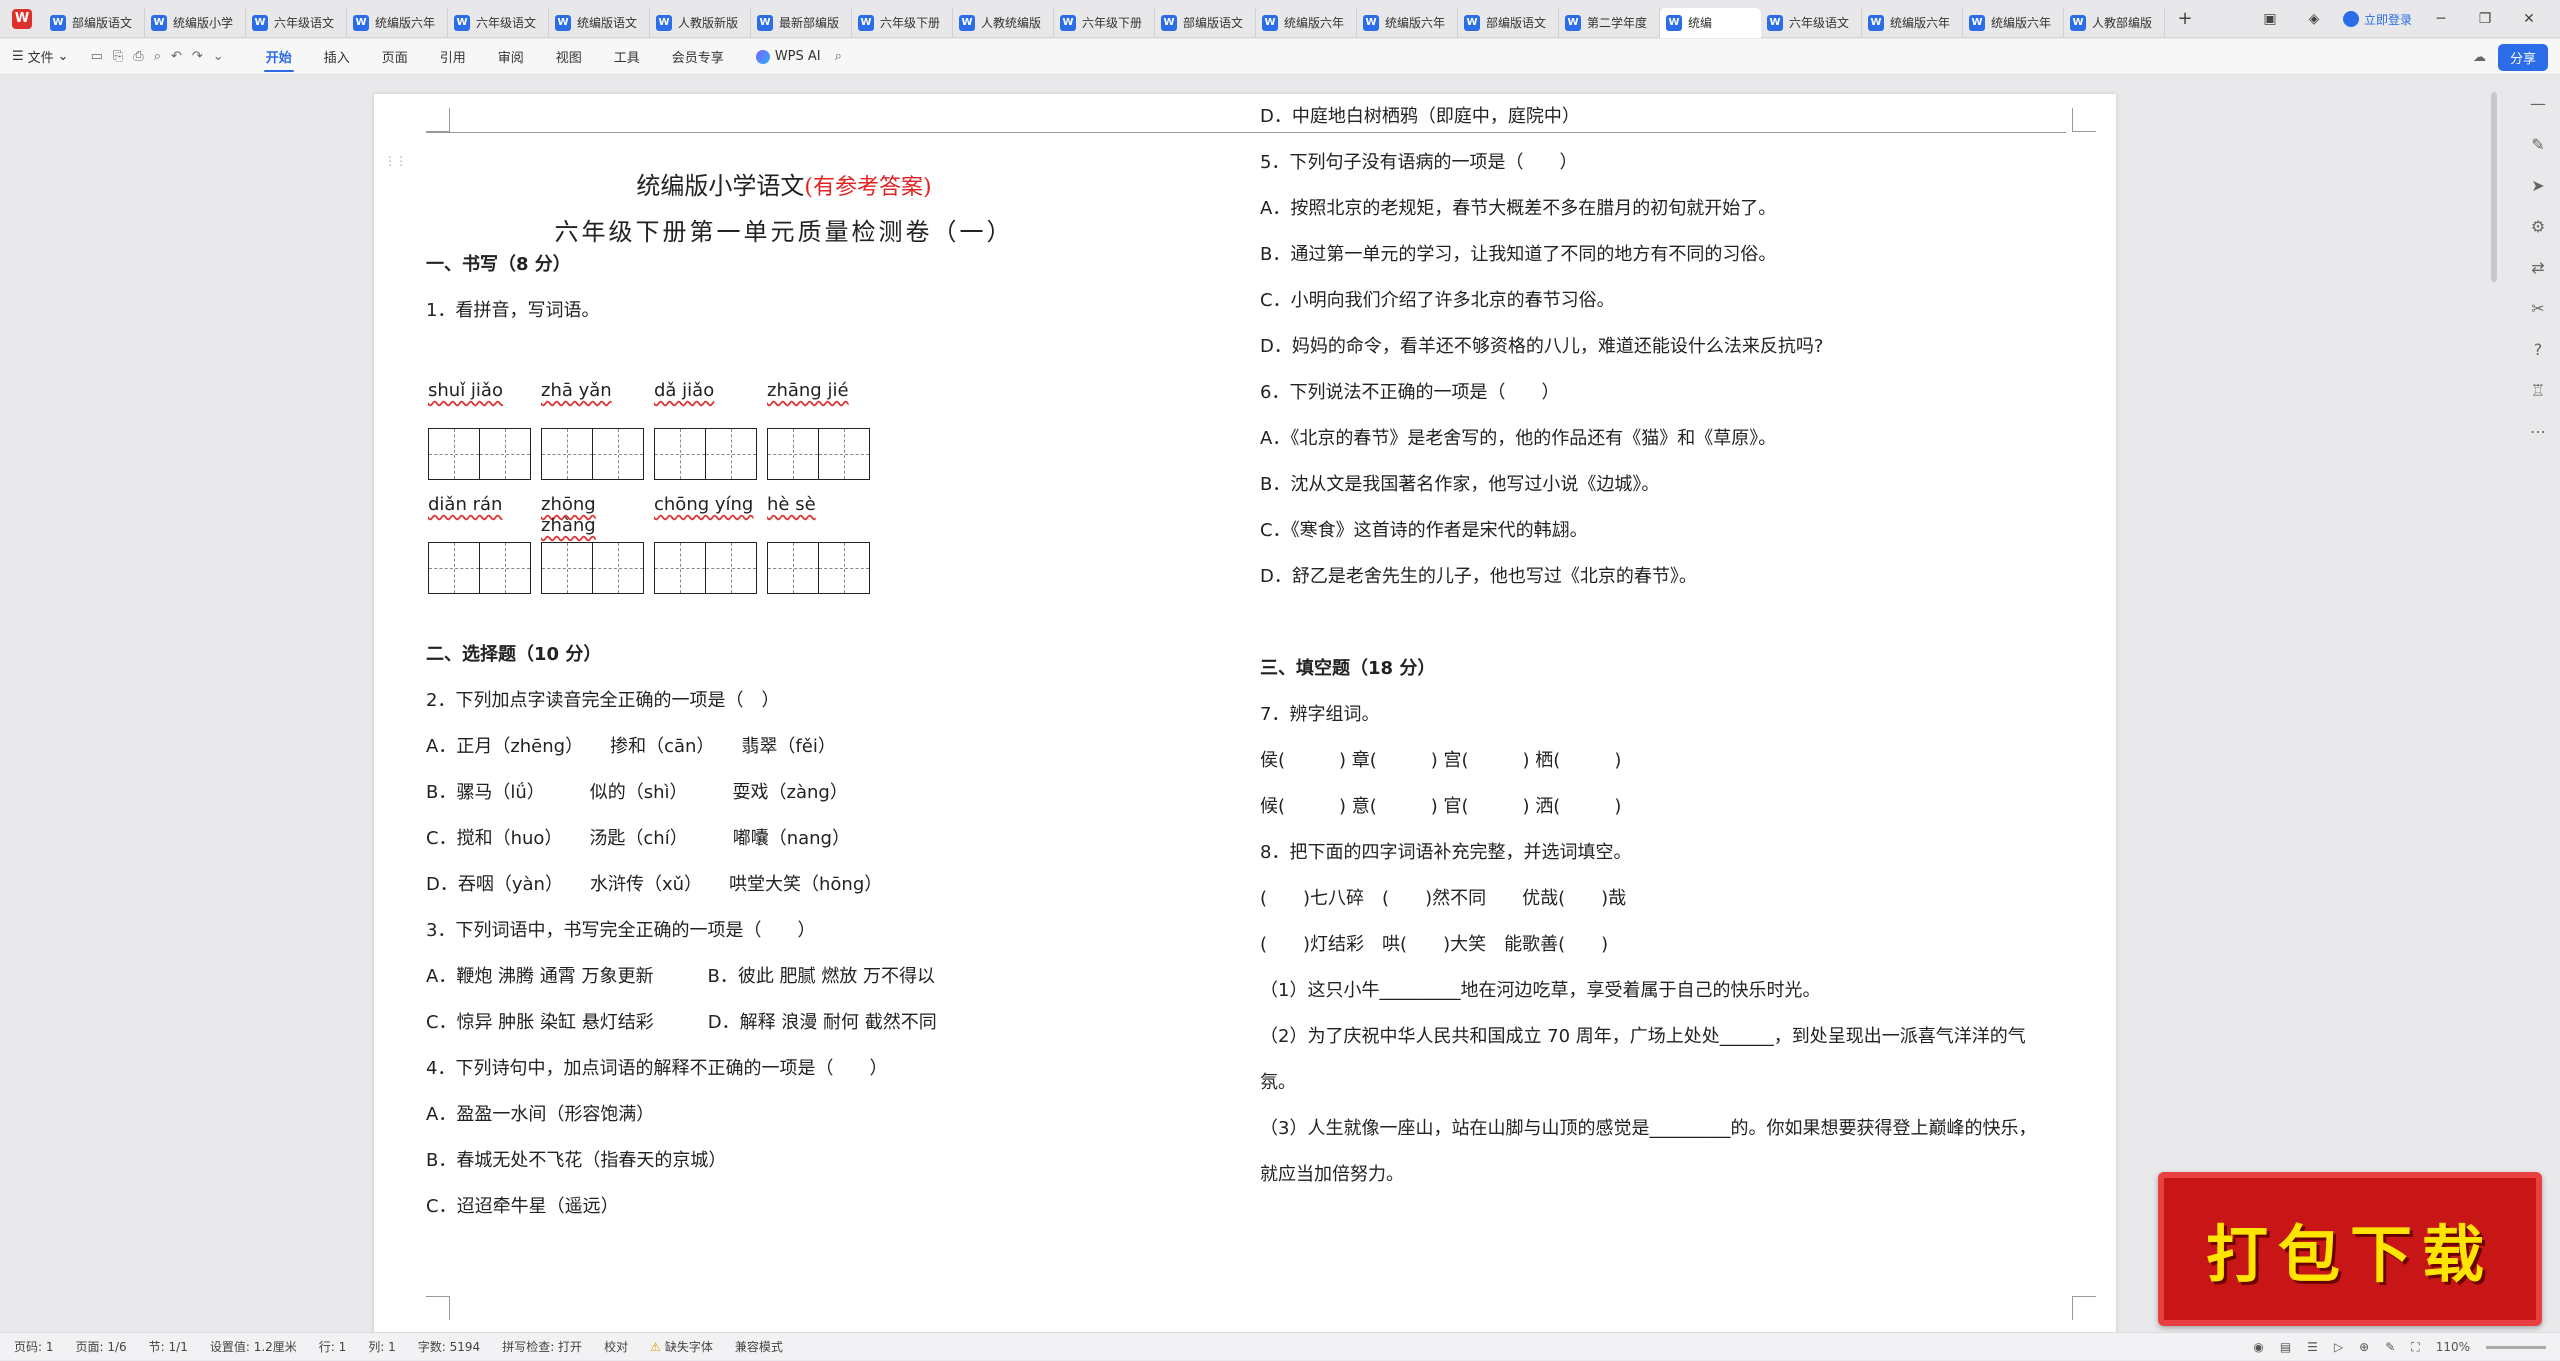 The height and width of the screenshot is (1361, 2560). What do you see at coordinates (2538, 103) in the screenshot?
I see `collapse-icon: —` at bounding box center [2538, 103].